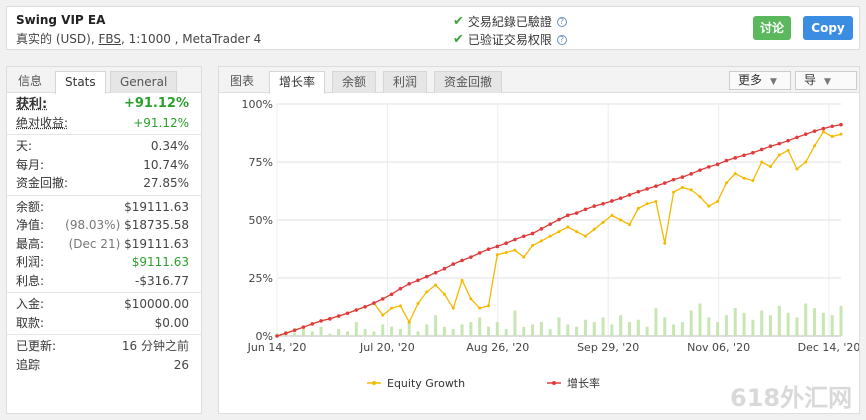 This screenshot has width=866, height=420. What do you see at coordinates (297, 82) in the screenshot?
I see `tab-growth: 增长率` at bounding box center [297, 82].